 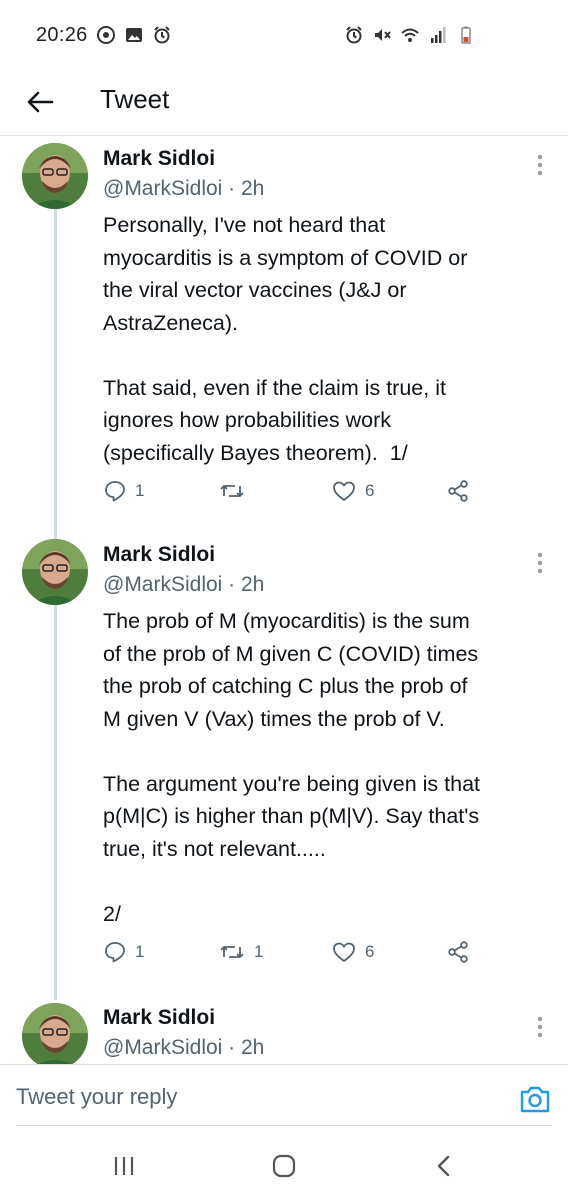 What do you see at coordinates (251, 1097) in the screenshot?
I see `reply-input` at bounding box center [251, 1097].